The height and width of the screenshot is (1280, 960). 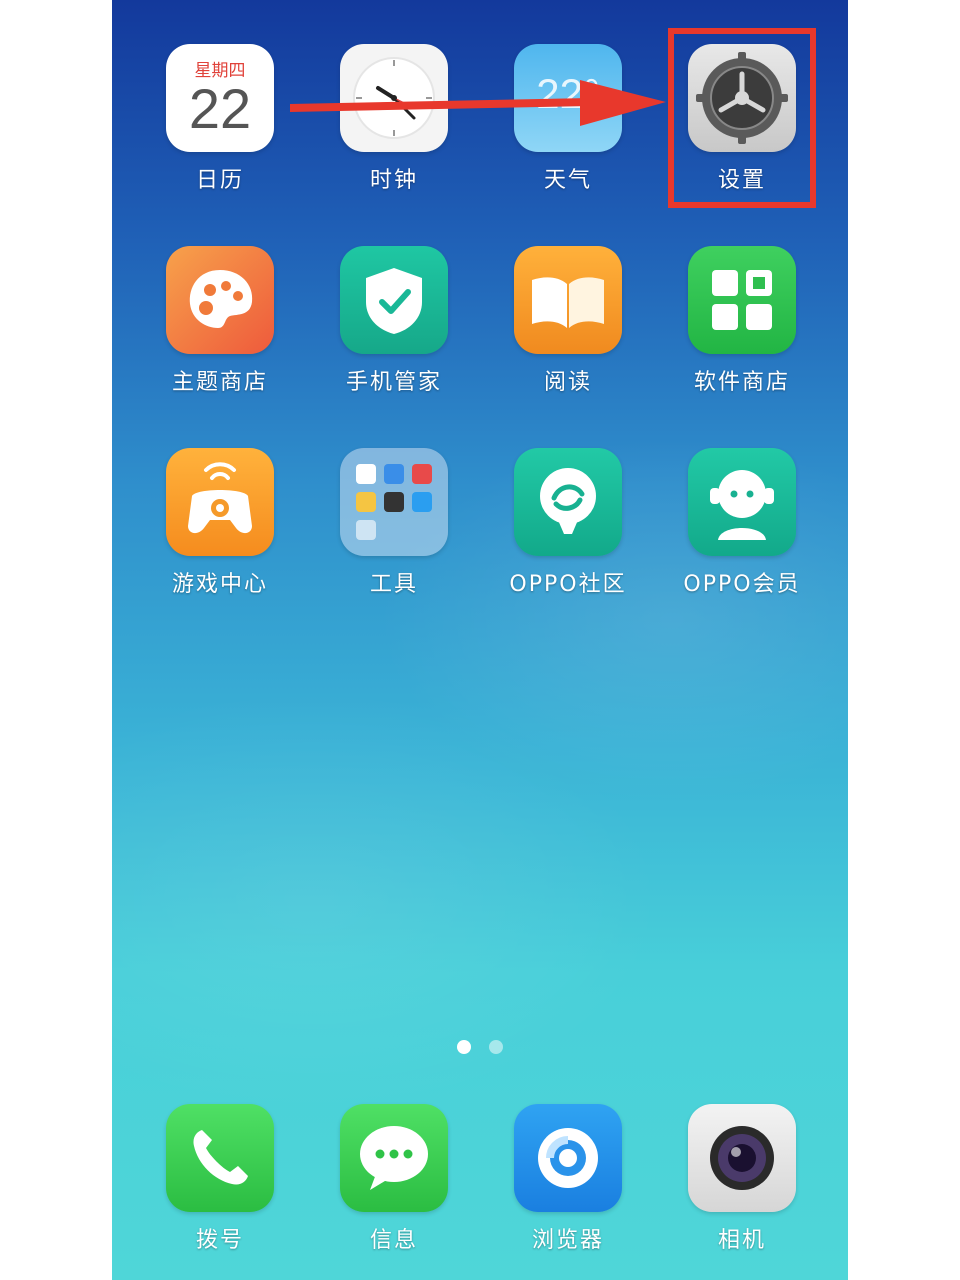 I want to click on app-row-3: 游戏中心 工具 OPPO社区 OPPO会员, so click(x=480, y=548).